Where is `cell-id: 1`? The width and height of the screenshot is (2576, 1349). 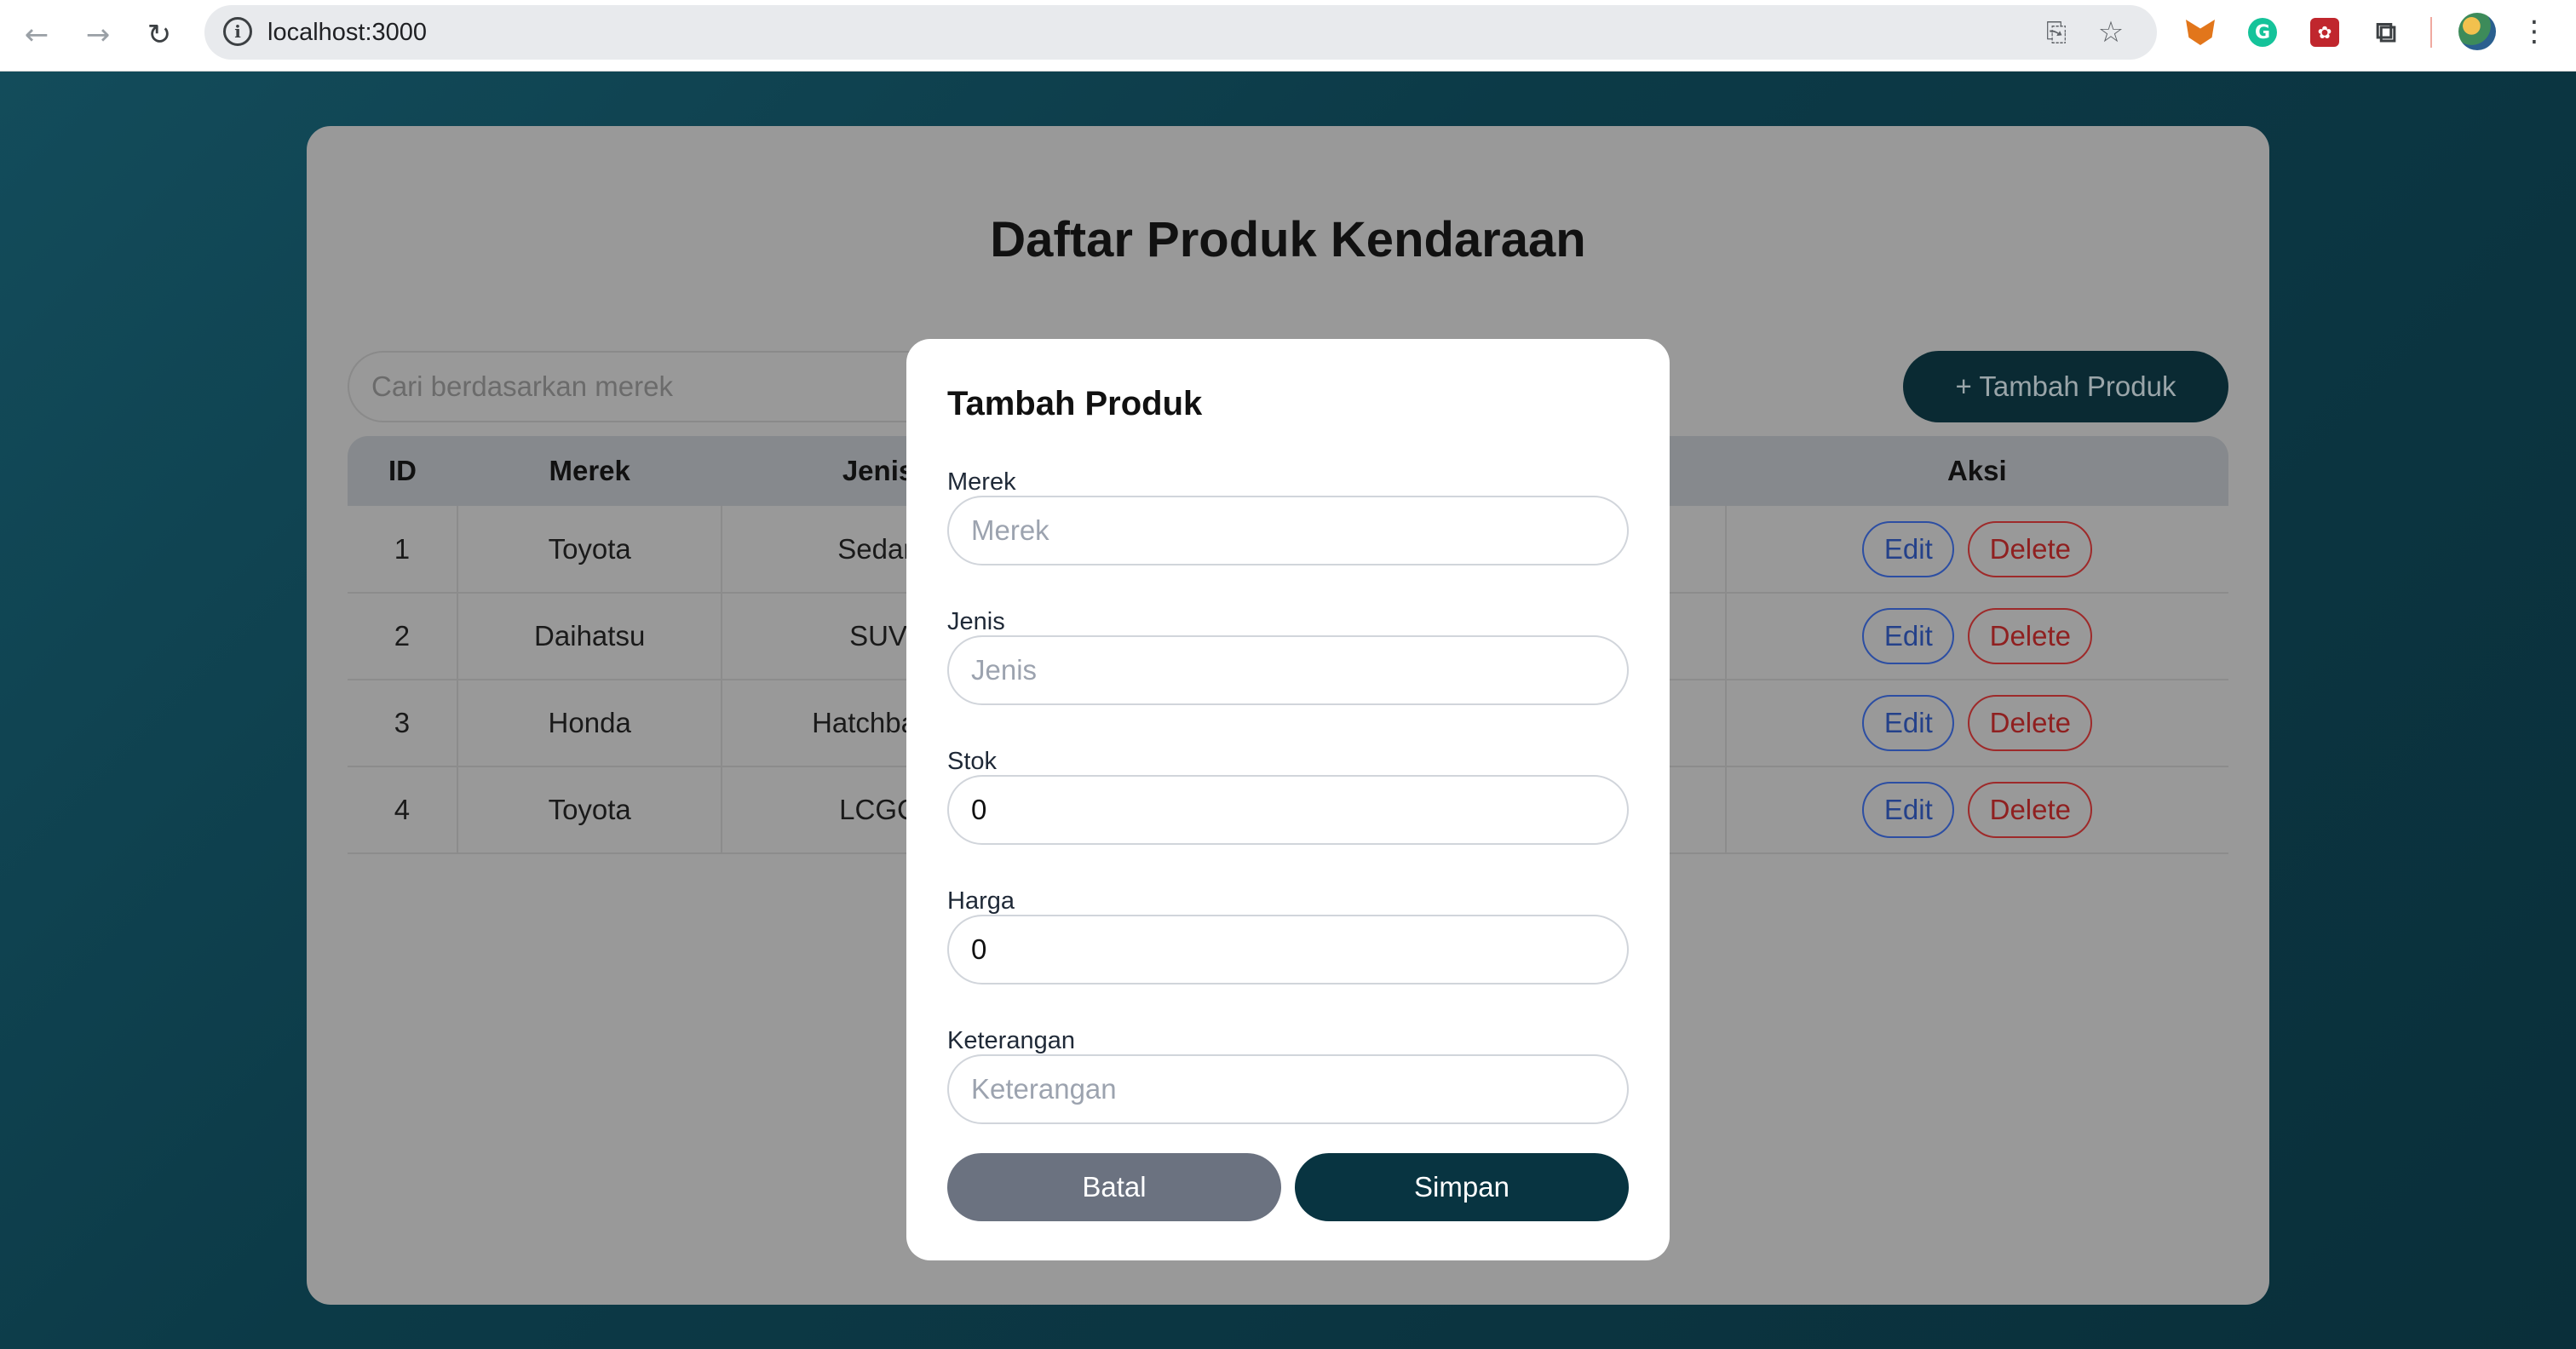 cell-id: 1 is located at coordinates (403, 550).